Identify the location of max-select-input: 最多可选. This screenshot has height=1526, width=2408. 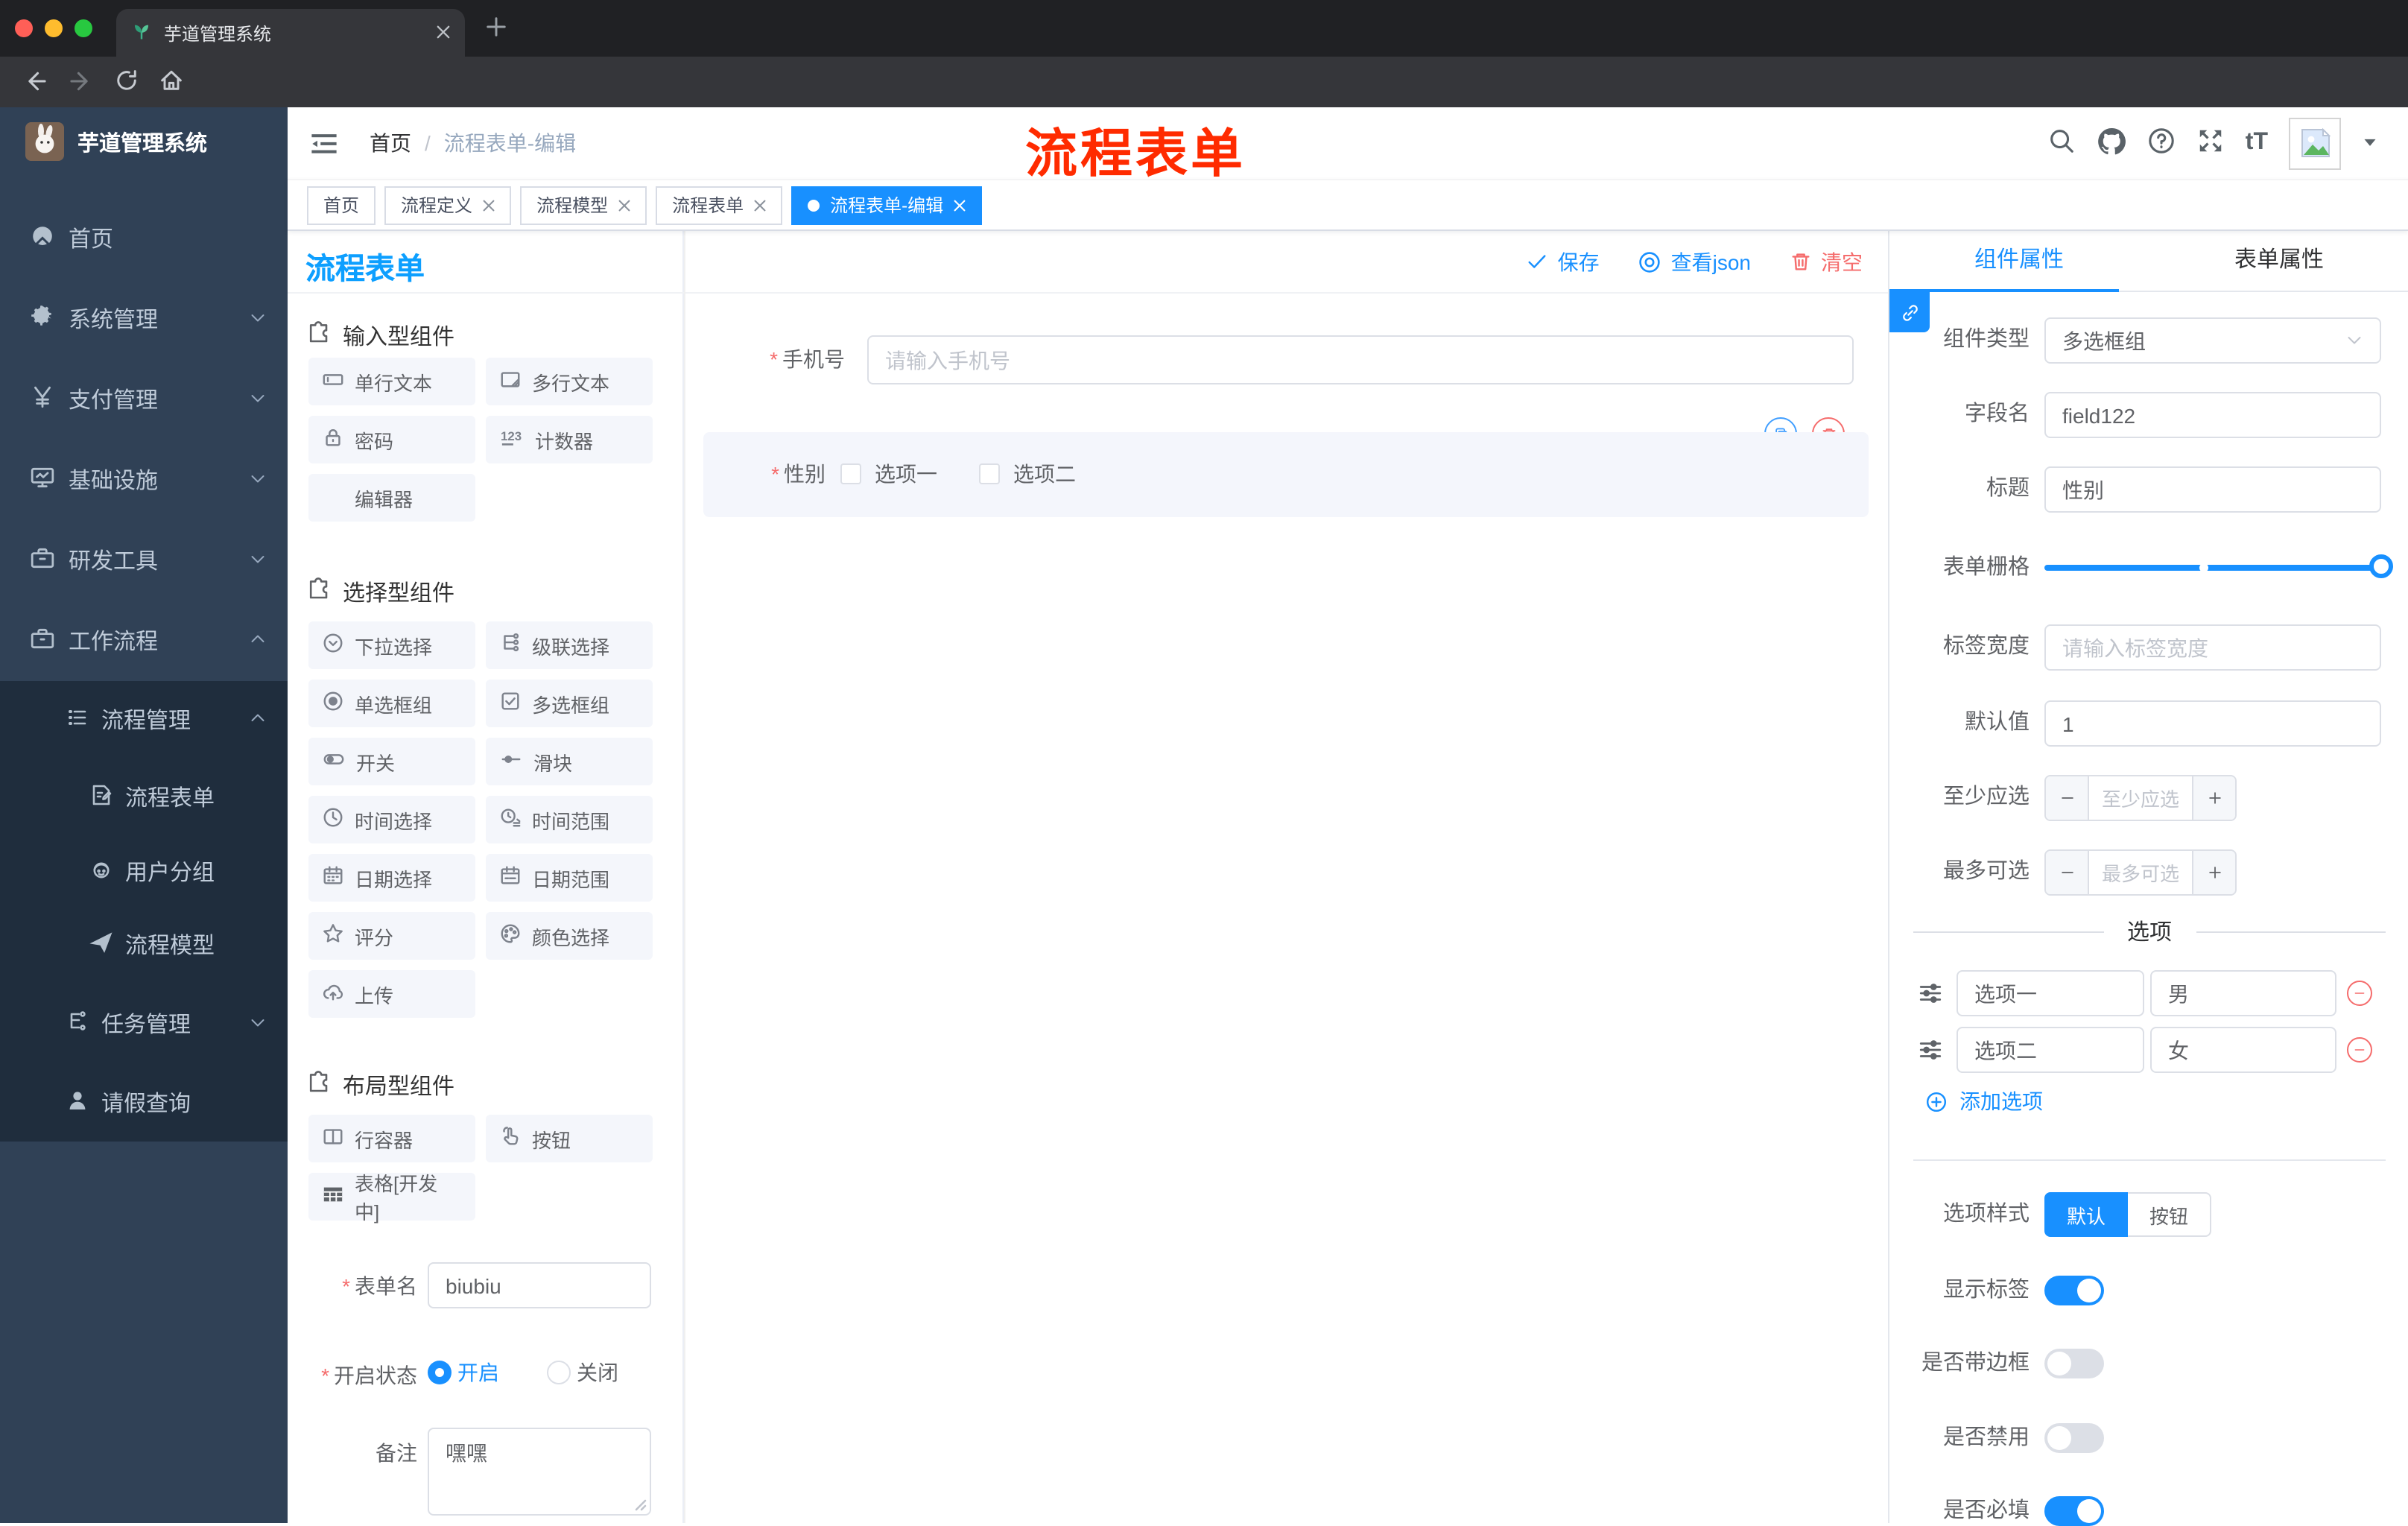
(2140, 872).